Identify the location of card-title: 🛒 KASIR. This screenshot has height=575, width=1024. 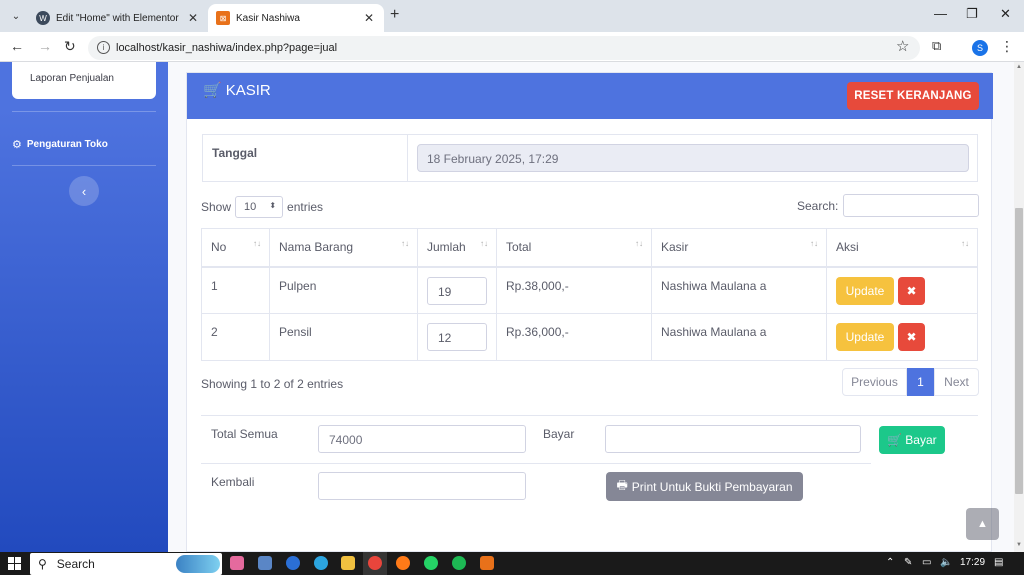
(237, 90).